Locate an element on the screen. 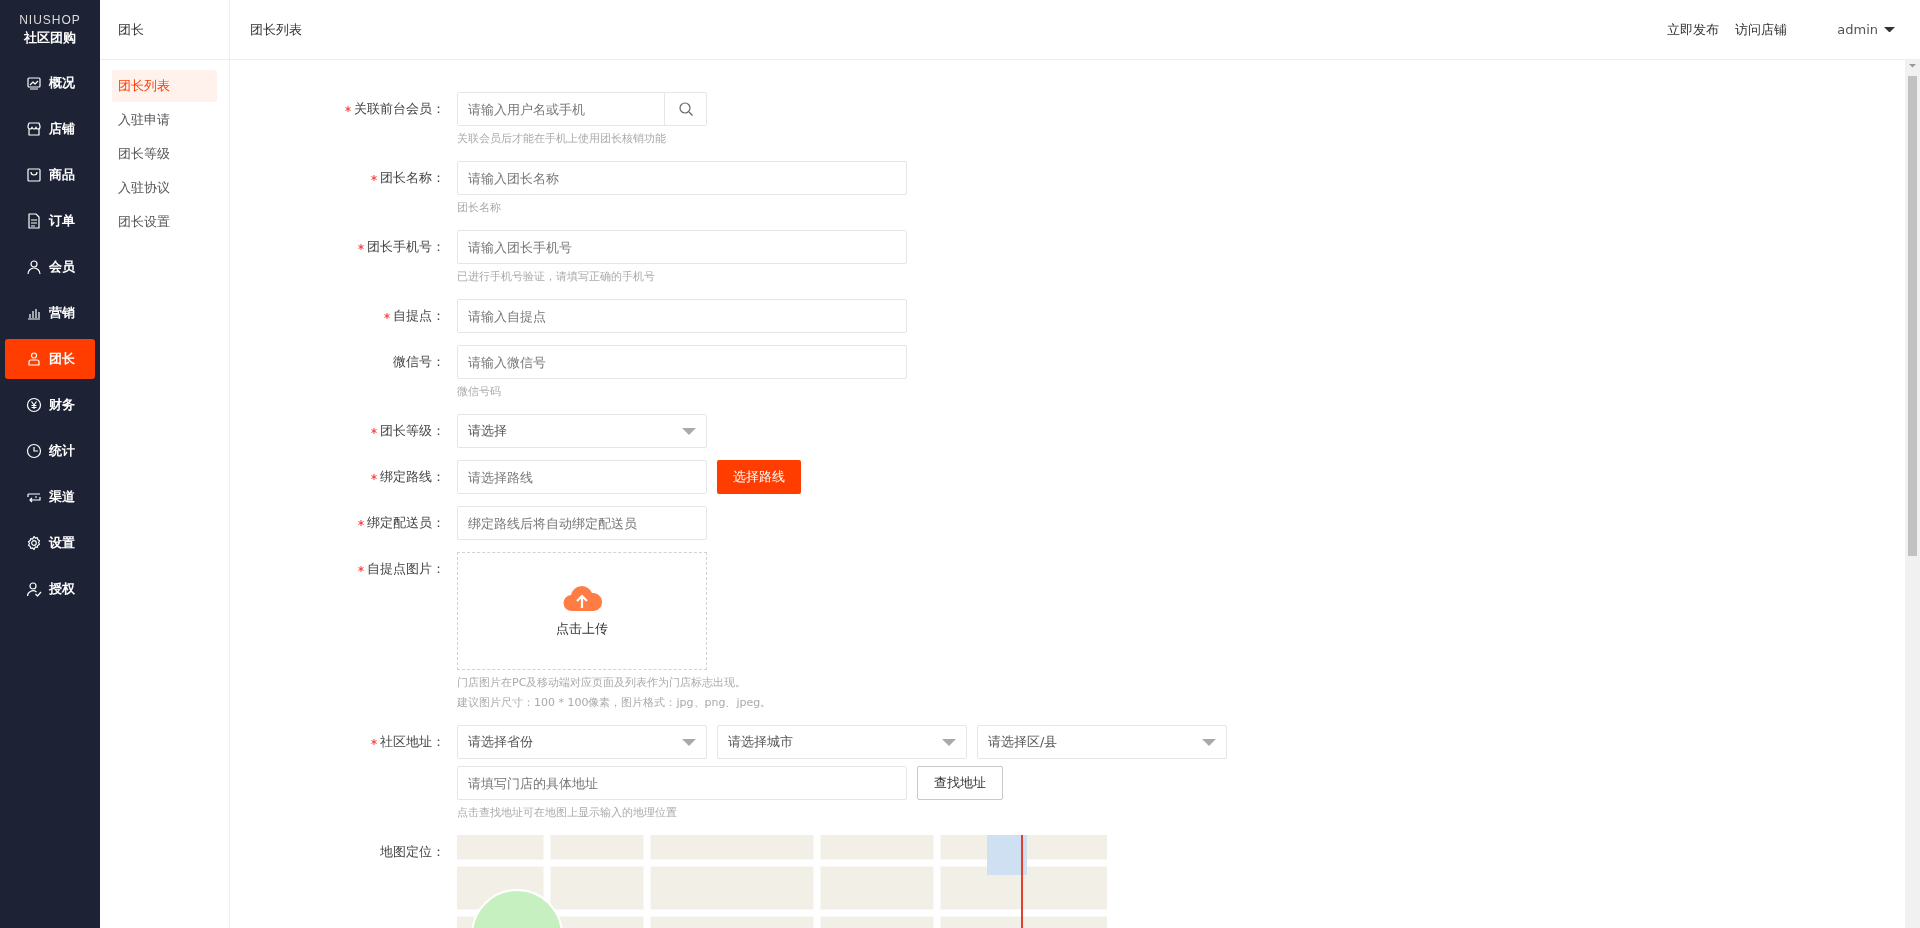  nav-item: 店铺 is located at coordinates (50, 129).